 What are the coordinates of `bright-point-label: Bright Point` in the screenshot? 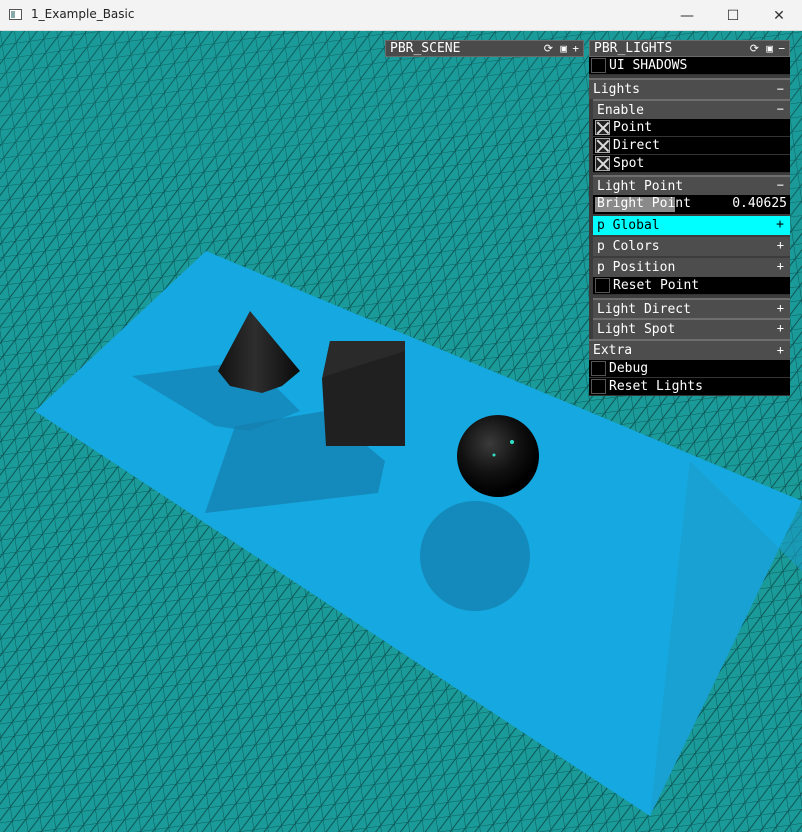 It's located at (644, 203).